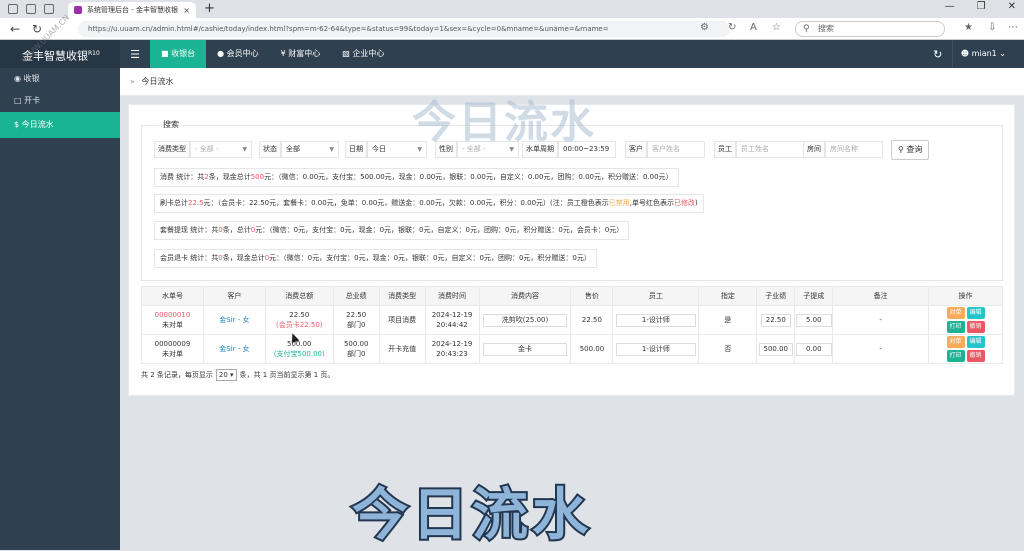 This screenshot has width=1024, height=551. What do you see at coordinates (78, 10) in the screenshot?
I see `site-favicon-icon` at bounding box center [78, 10].